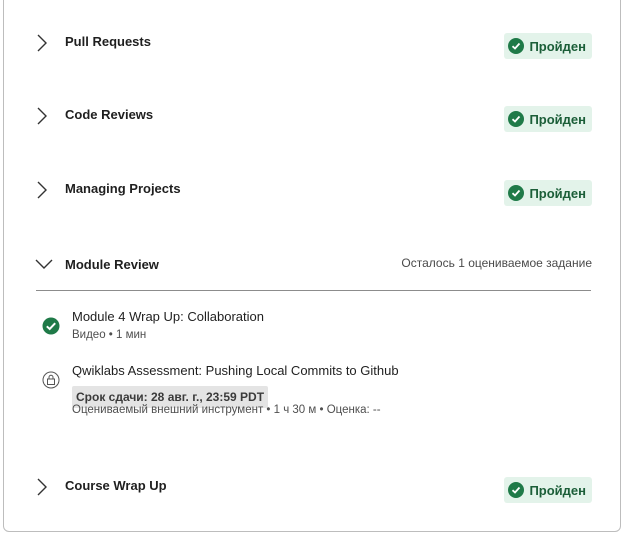 The width and height of the screenshot is (628, 538). What do you see at coordinates (312, 200) in the screenshot?
I see `section-managing-projects: Managing Projects Пройден` at bounding box center [312, 200].